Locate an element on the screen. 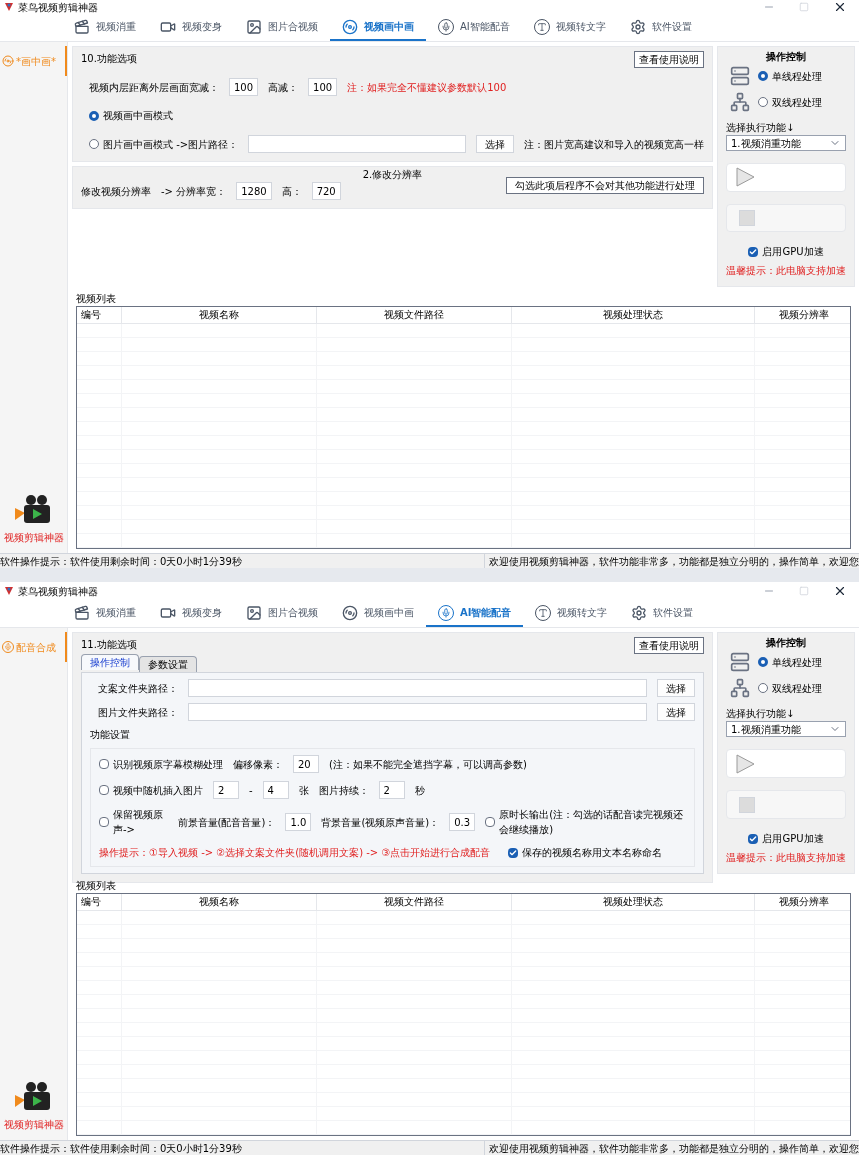 The width and height of the screenshot is (859, 1155). window-title: 菜鸟视频剪辑神器 is located at coordinates (58, 591).